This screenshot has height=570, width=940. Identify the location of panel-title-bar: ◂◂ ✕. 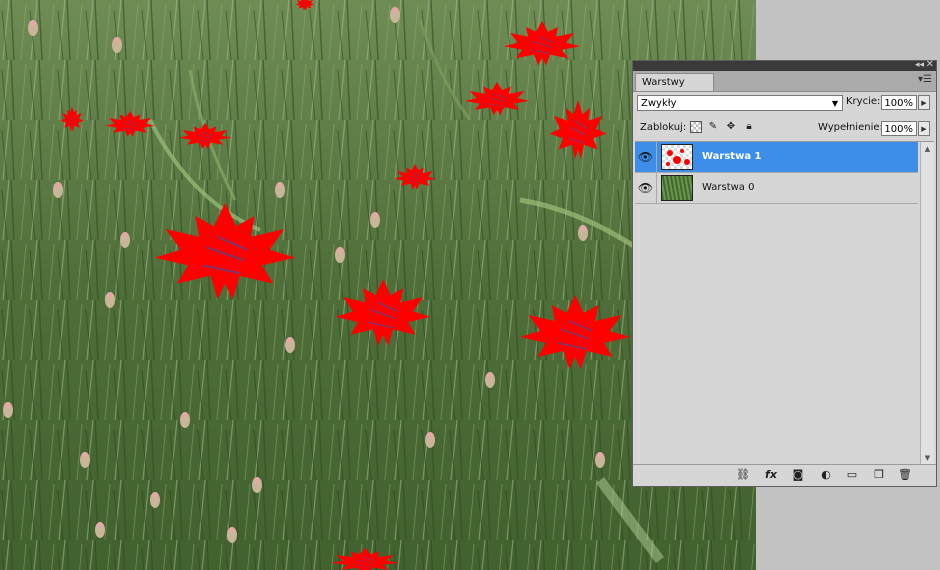
(784, 65).